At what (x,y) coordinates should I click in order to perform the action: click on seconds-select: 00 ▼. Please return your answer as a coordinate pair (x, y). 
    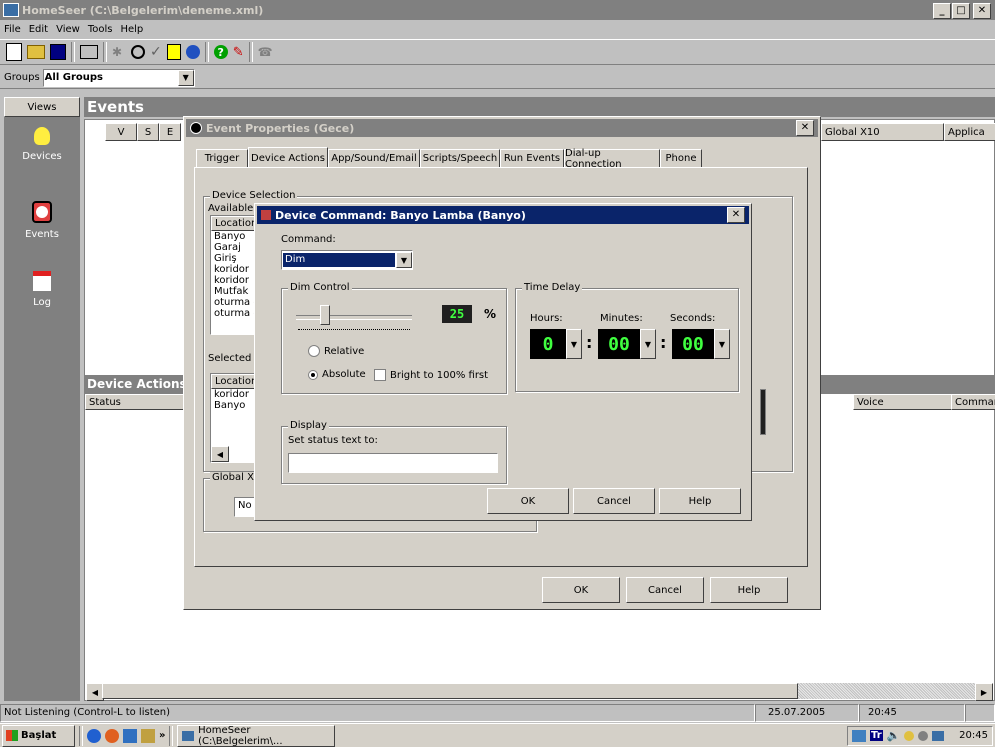
    Looking at the image, I should click on (701, 344).